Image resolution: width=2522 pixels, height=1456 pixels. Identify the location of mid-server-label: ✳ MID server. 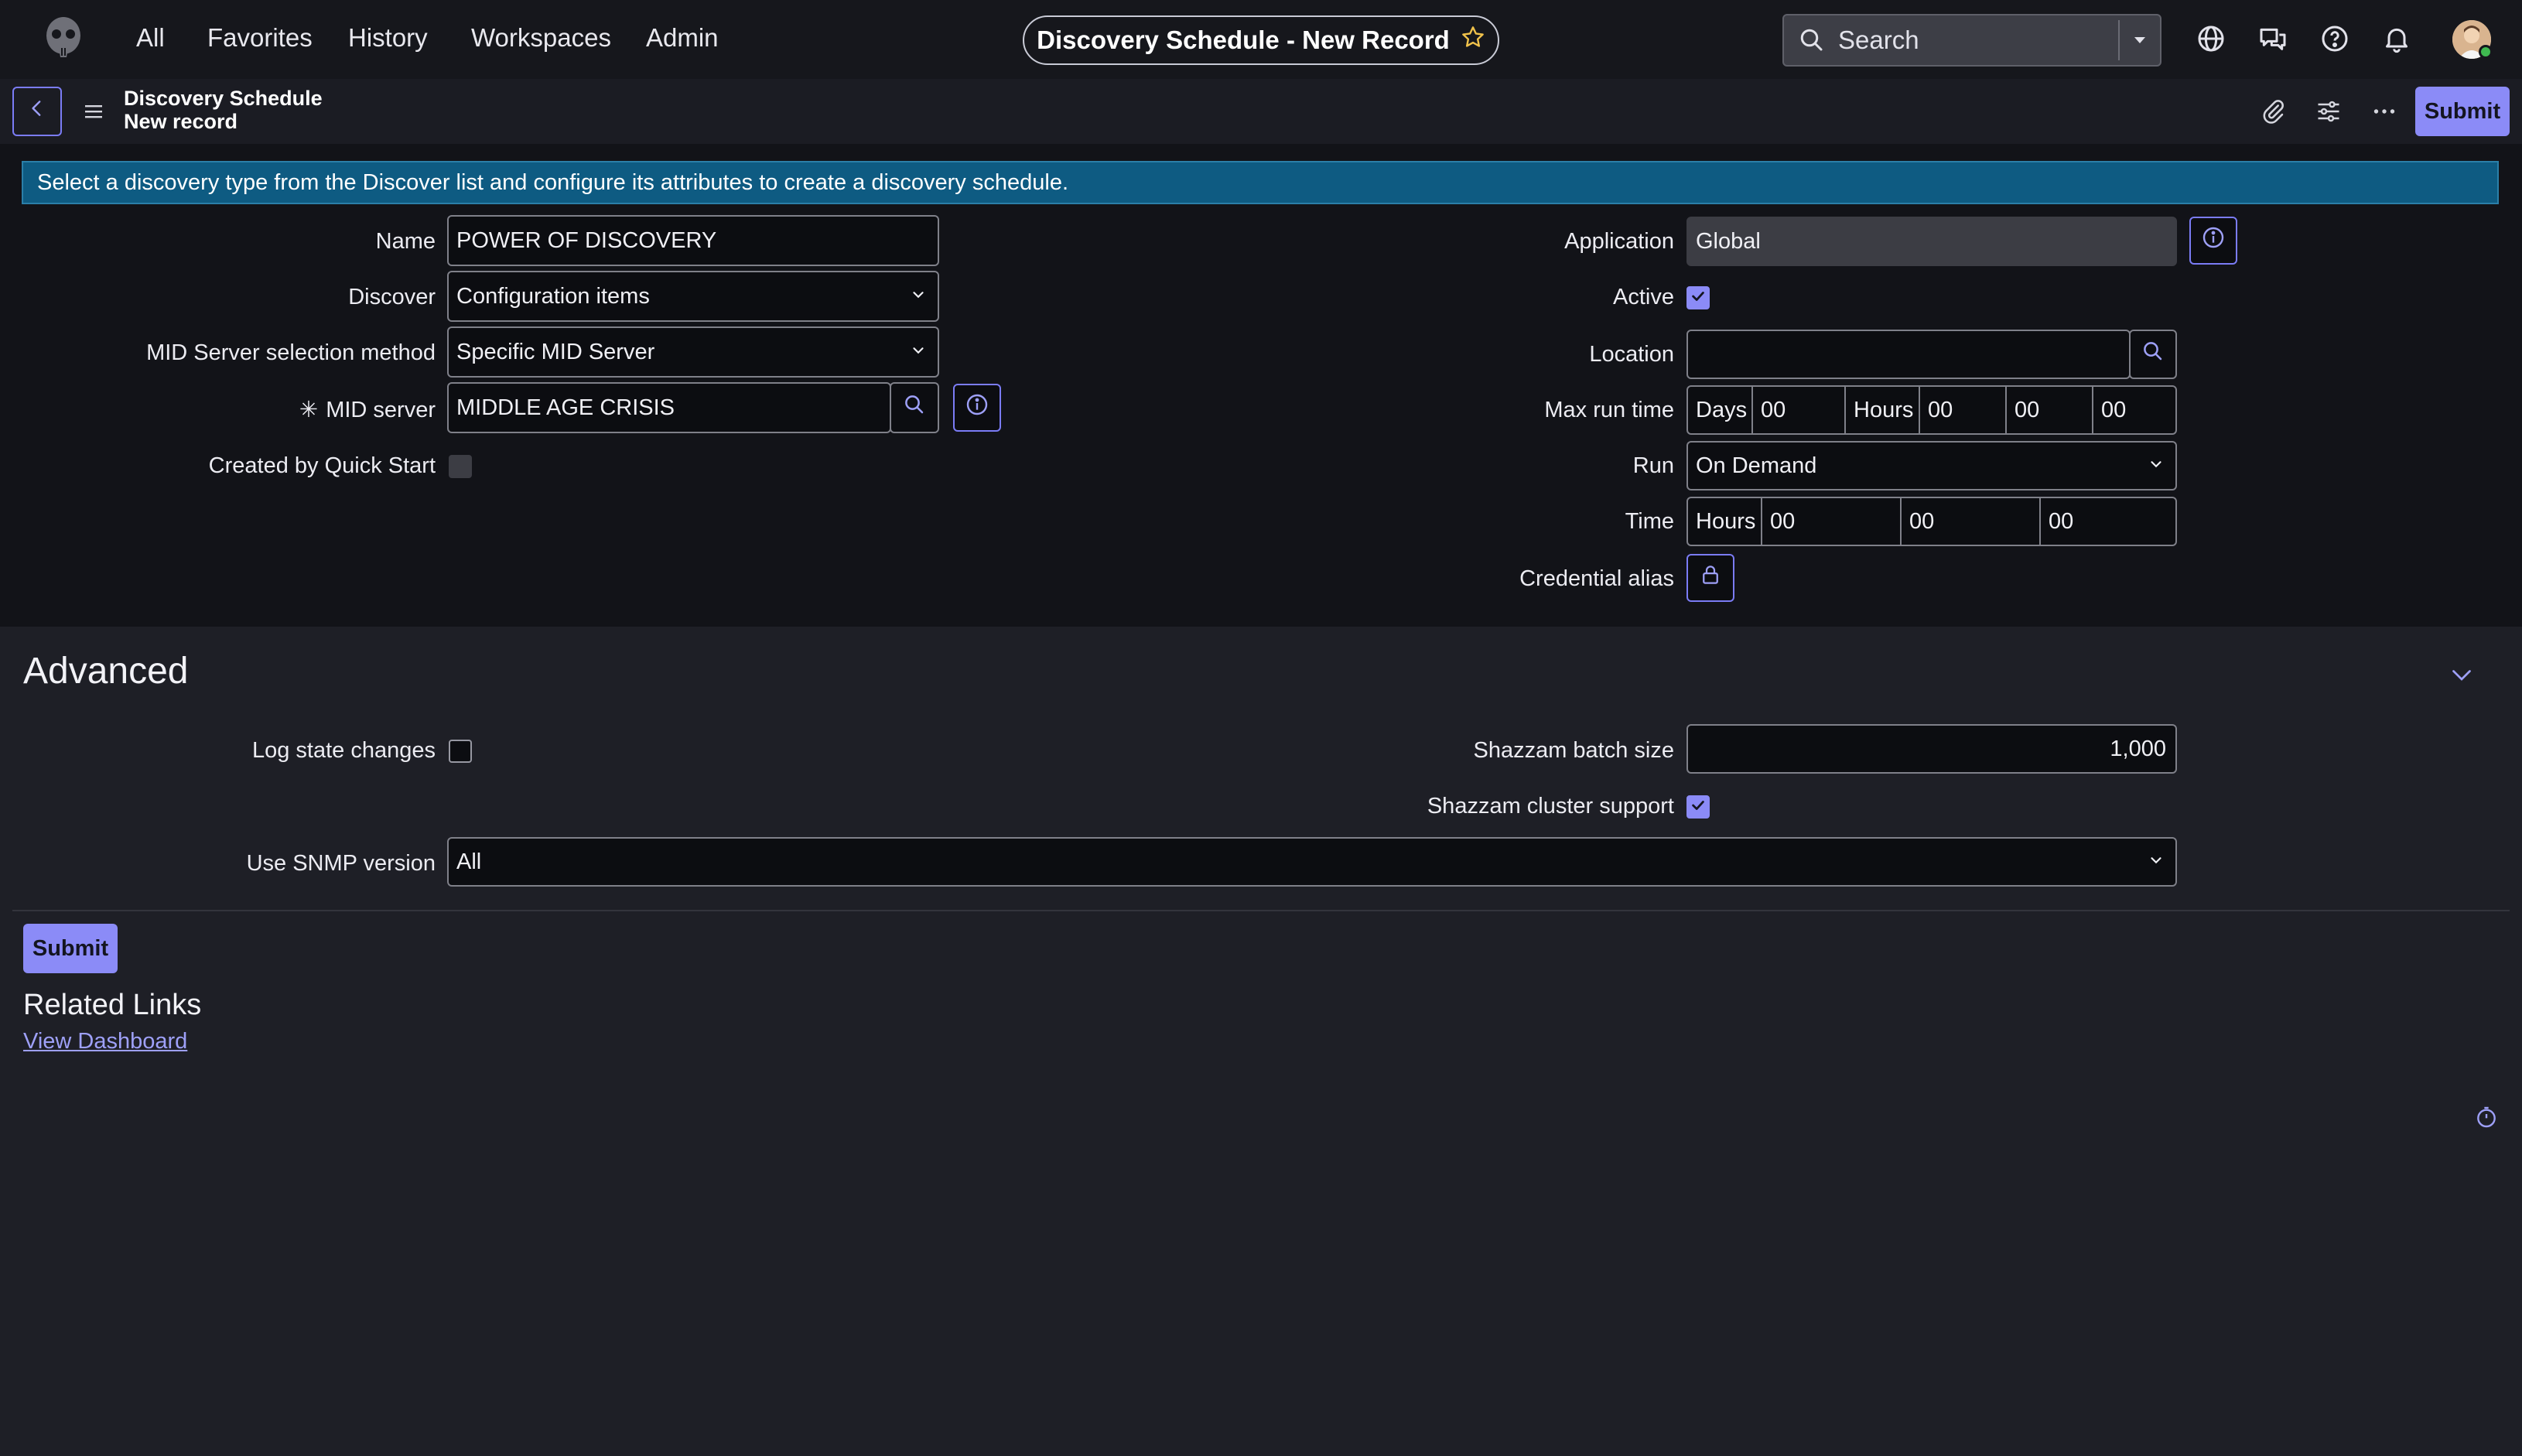
(367, 409).